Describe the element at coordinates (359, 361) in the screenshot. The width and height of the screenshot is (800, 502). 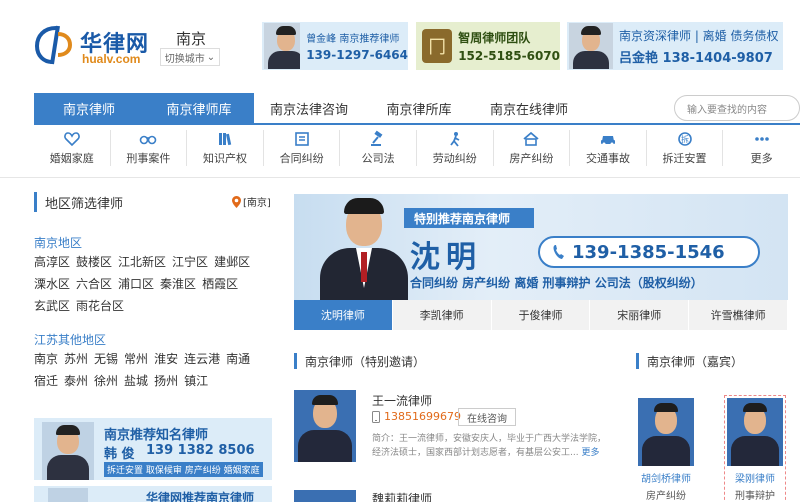
I see `invited-section-title: 南京律师（特别邀请）` at that location.